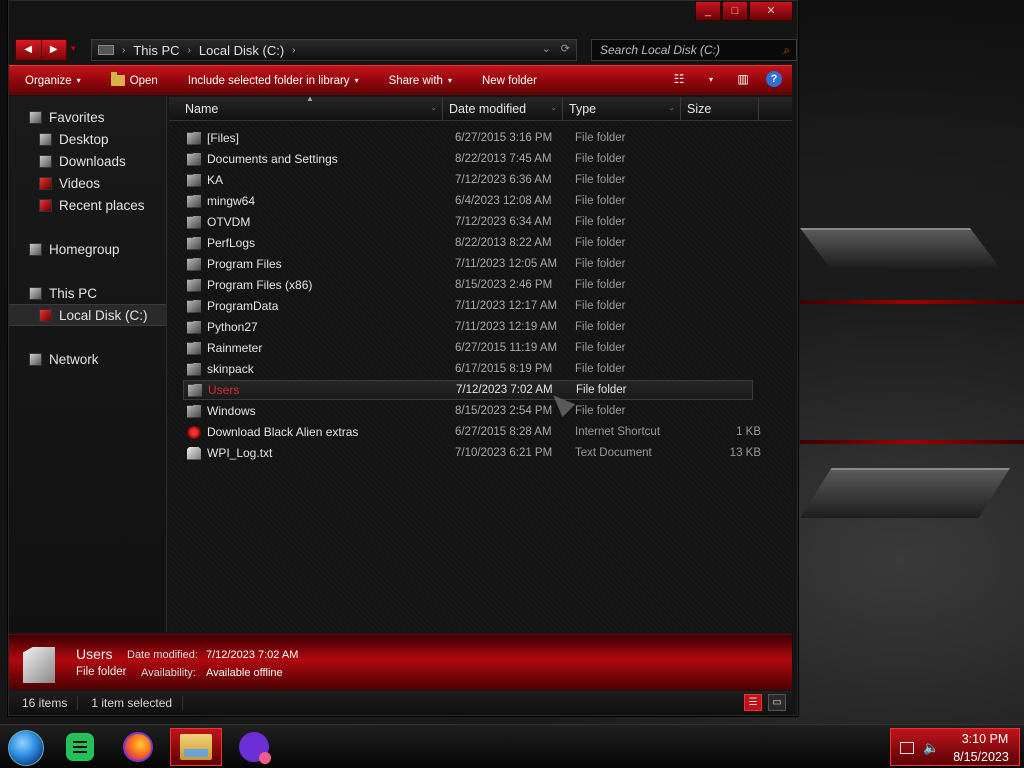  Describe the element at coordinates (468, 327) in the screenshot. I see `file-row: Python27 7/11/2023 12:19 AM File folder` at that location.